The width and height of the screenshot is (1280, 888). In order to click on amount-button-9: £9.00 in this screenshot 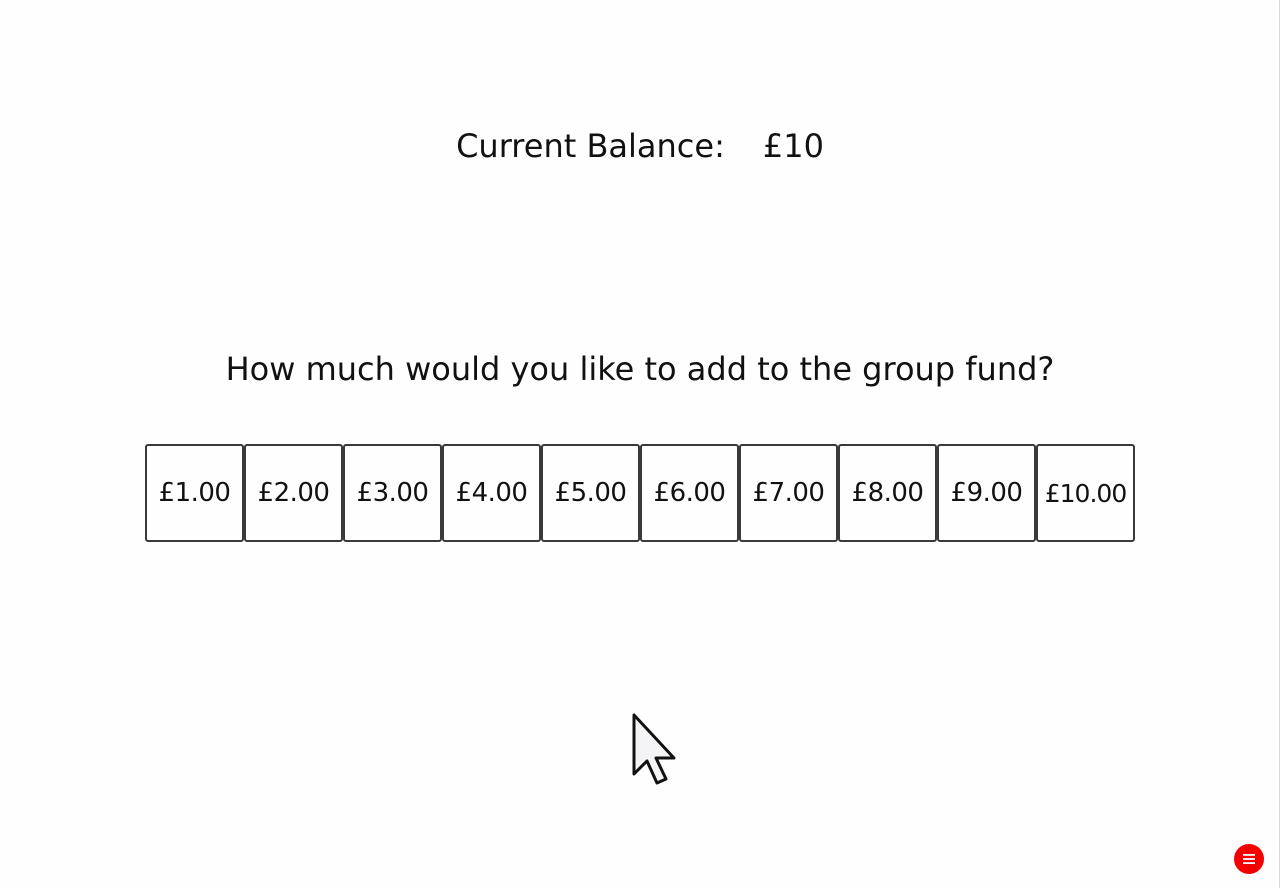, I will do `click(986, 493)`.